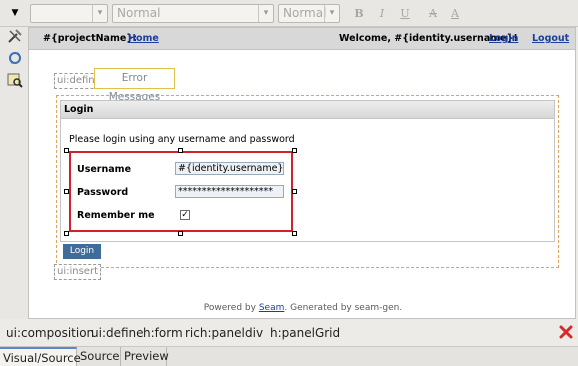 This screenshot has height=366, width=578. I want to click on highlight-pen-icon: A, so click(433, 13).